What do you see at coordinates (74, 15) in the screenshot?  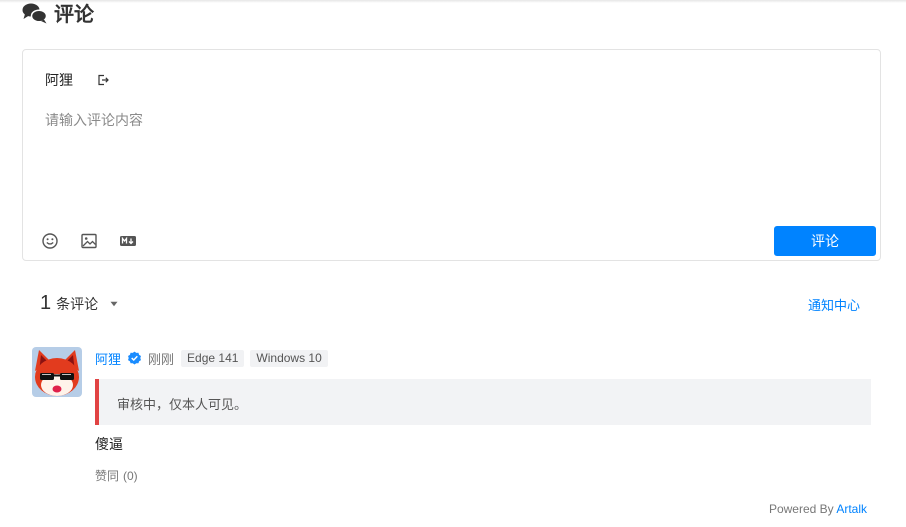 I see `section-title: 评论` at bounding box center [74, 15].